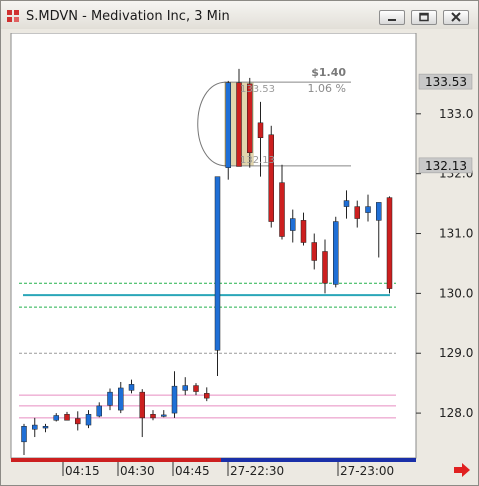 This screenshot has height=486, width=479. I want to click on y-tick-label: 133.00, so click(456, 114).